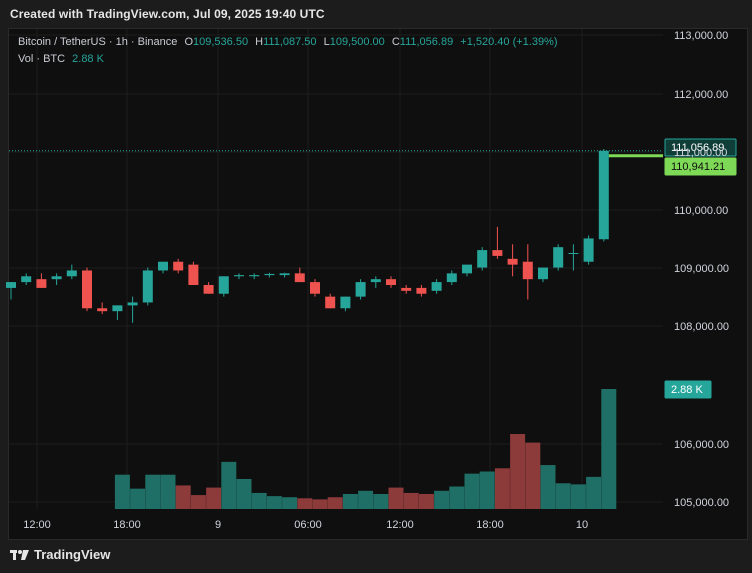 The image size is (752, 573). I want to click on tradingview-logo: TradingView, so click(60, 554).